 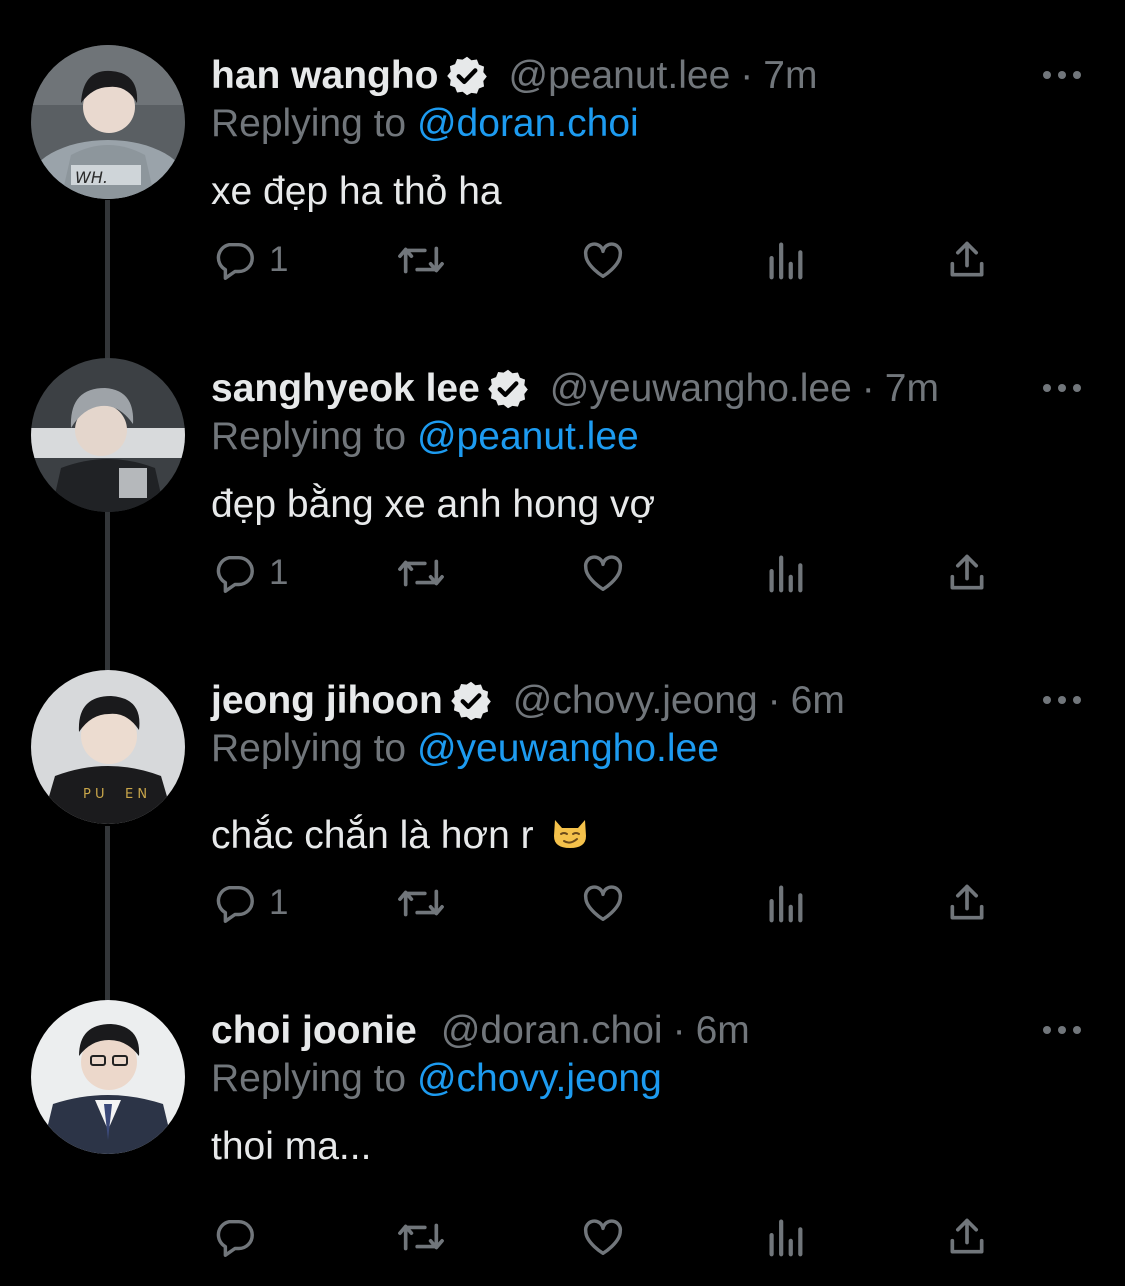 What do you see at coordinates (108, 747) in the screenshot?
I see `avatar: P U E N` at bounding box center [108, 747].